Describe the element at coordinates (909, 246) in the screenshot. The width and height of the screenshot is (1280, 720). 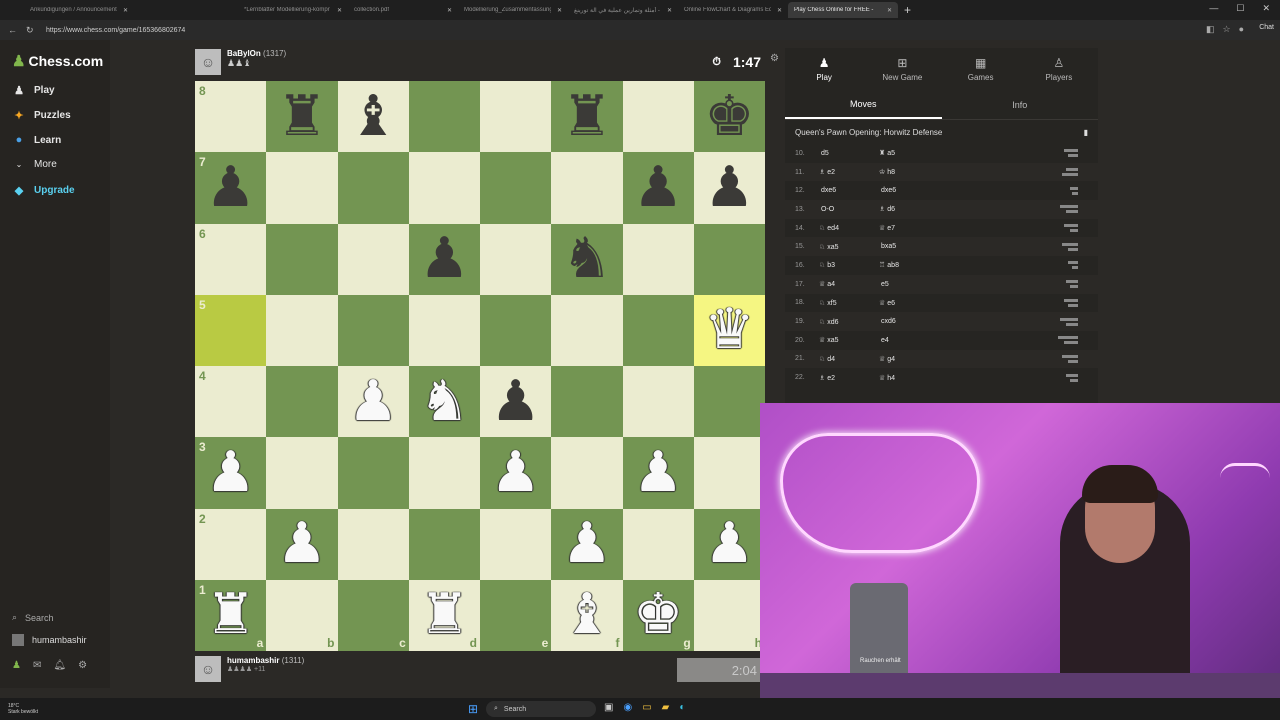
I see `black-move: bxa5` at that location.